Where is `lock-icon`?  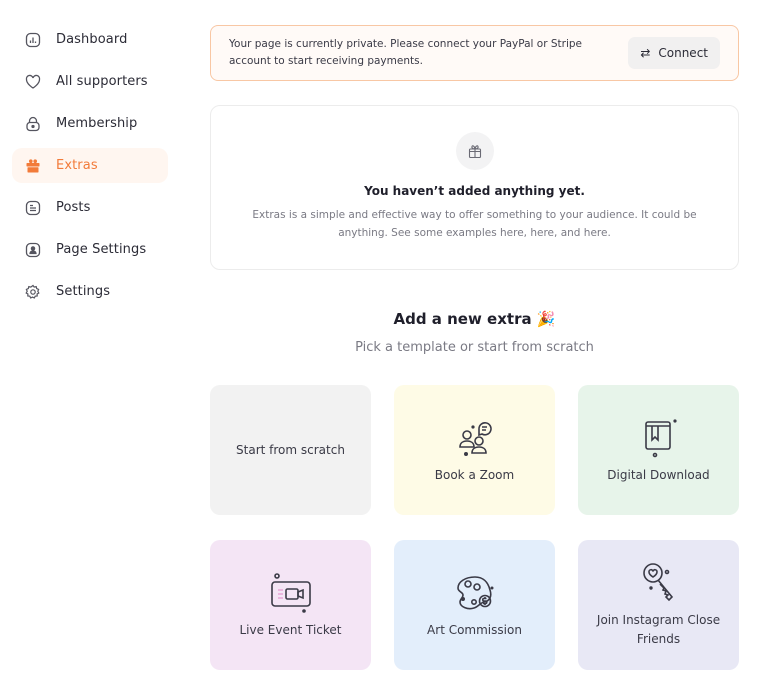 lock-icon is located at coordinates (33, 124).